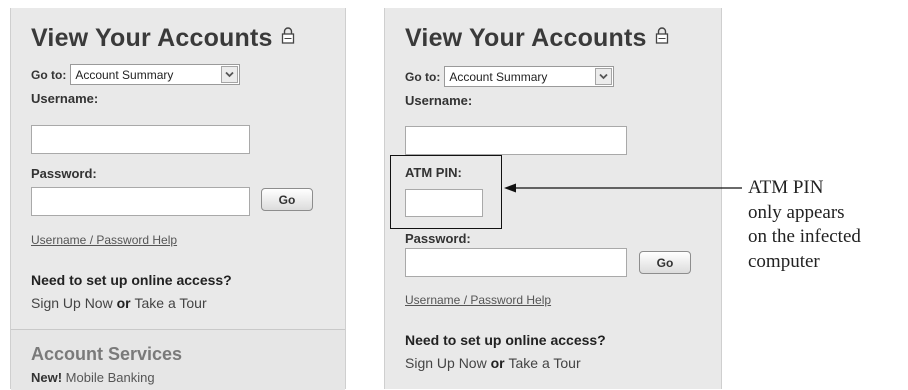 The image size is (908, 390). I want to click on goto-select: Account Summary, so click(155, 74).